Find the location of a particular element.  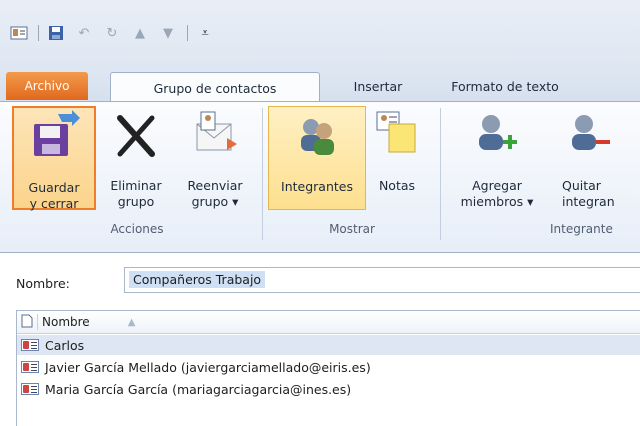

list-item: Carlos is located at coordinates (328, 345).